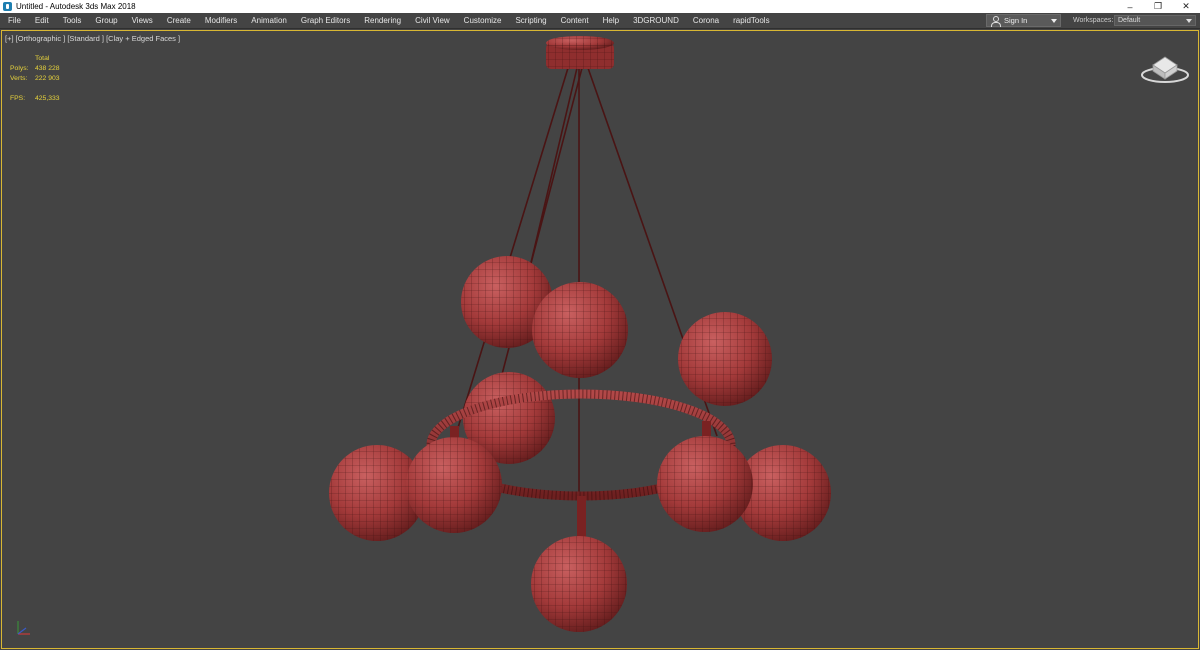 The height and width of the screenshot is (650, 1200). Describe the element at coordinates (1129, 20) in the screenshot. I see `workspaces-value: Default` at that location.